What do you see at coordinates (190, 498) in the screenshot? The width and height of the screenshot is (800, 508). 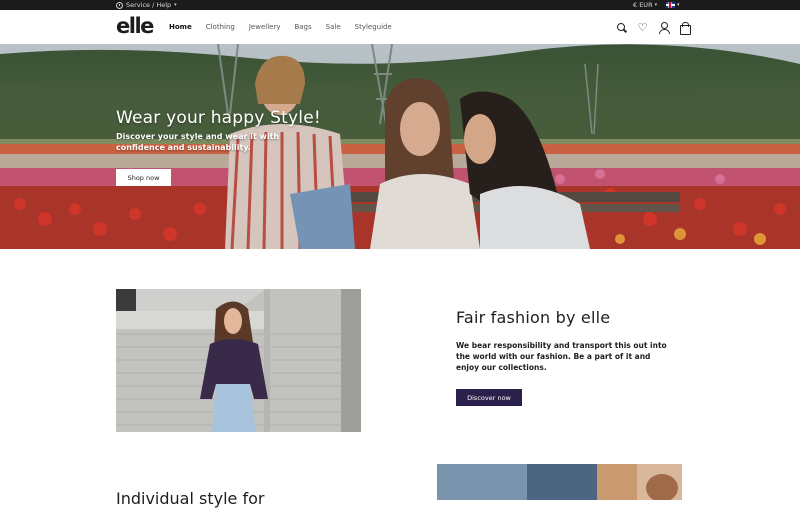 I see `individual-style-heading: Individual style for` at bounding box center [190, 498].